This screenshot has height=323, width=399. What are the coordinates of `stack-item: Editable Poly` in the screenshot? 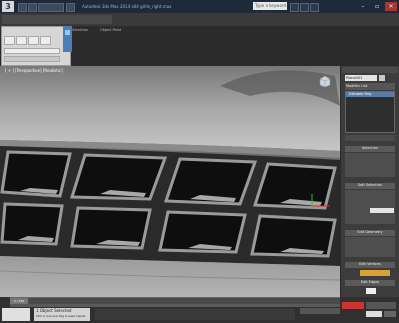 It's located at (370, 94).